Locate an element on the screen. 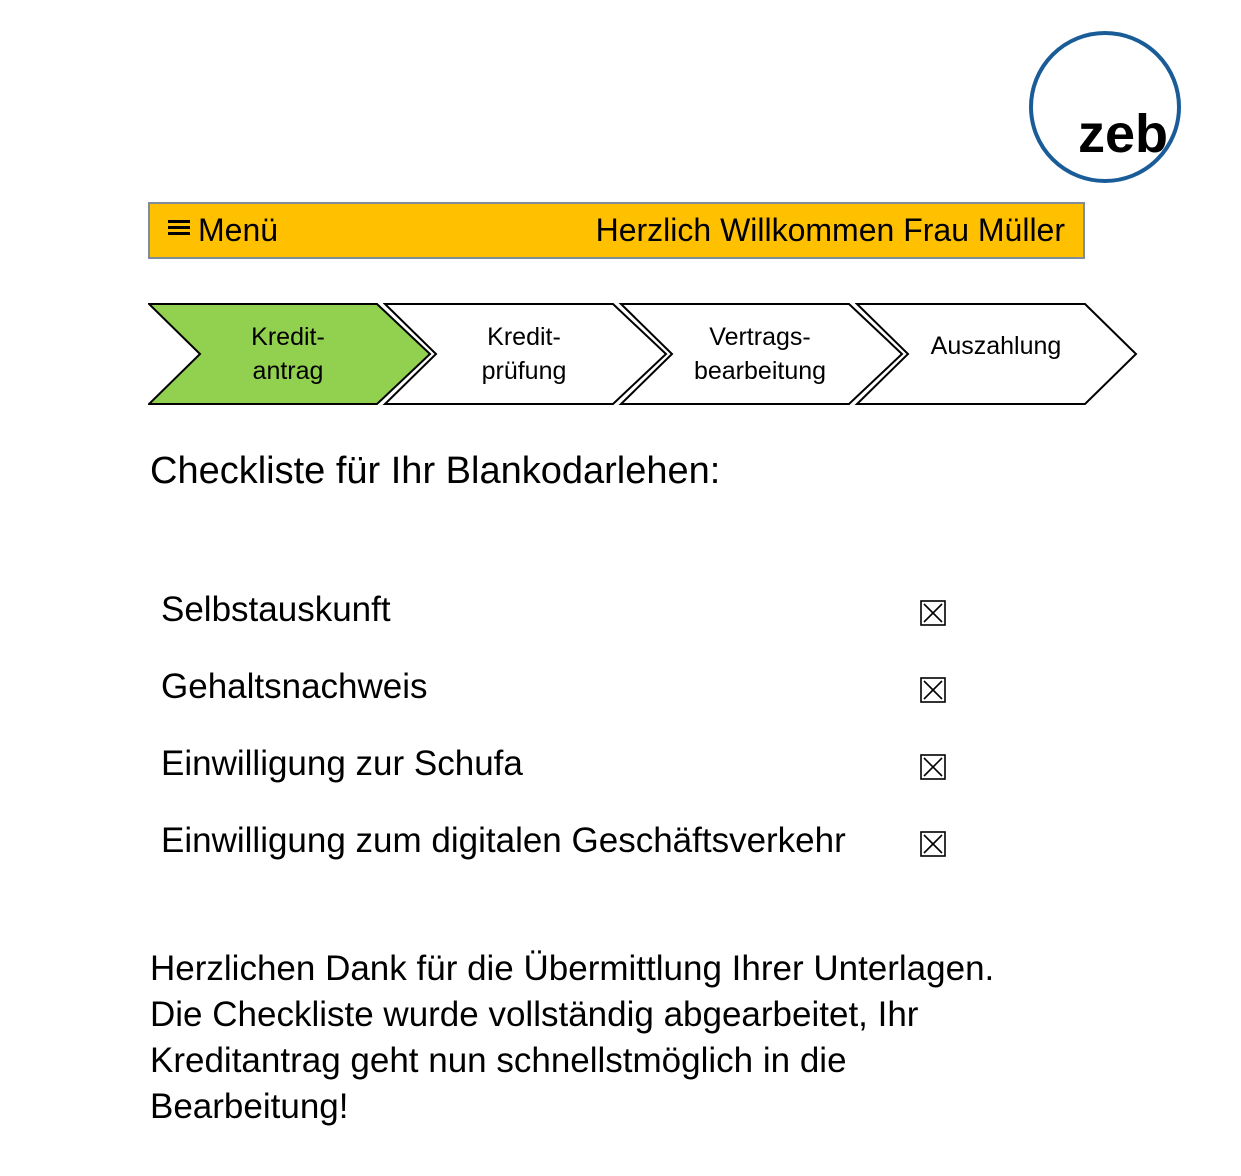 The width and height of the screenshot is (1241, 1176). zeb-logo: zeb is located at coordinates (1105, 107).